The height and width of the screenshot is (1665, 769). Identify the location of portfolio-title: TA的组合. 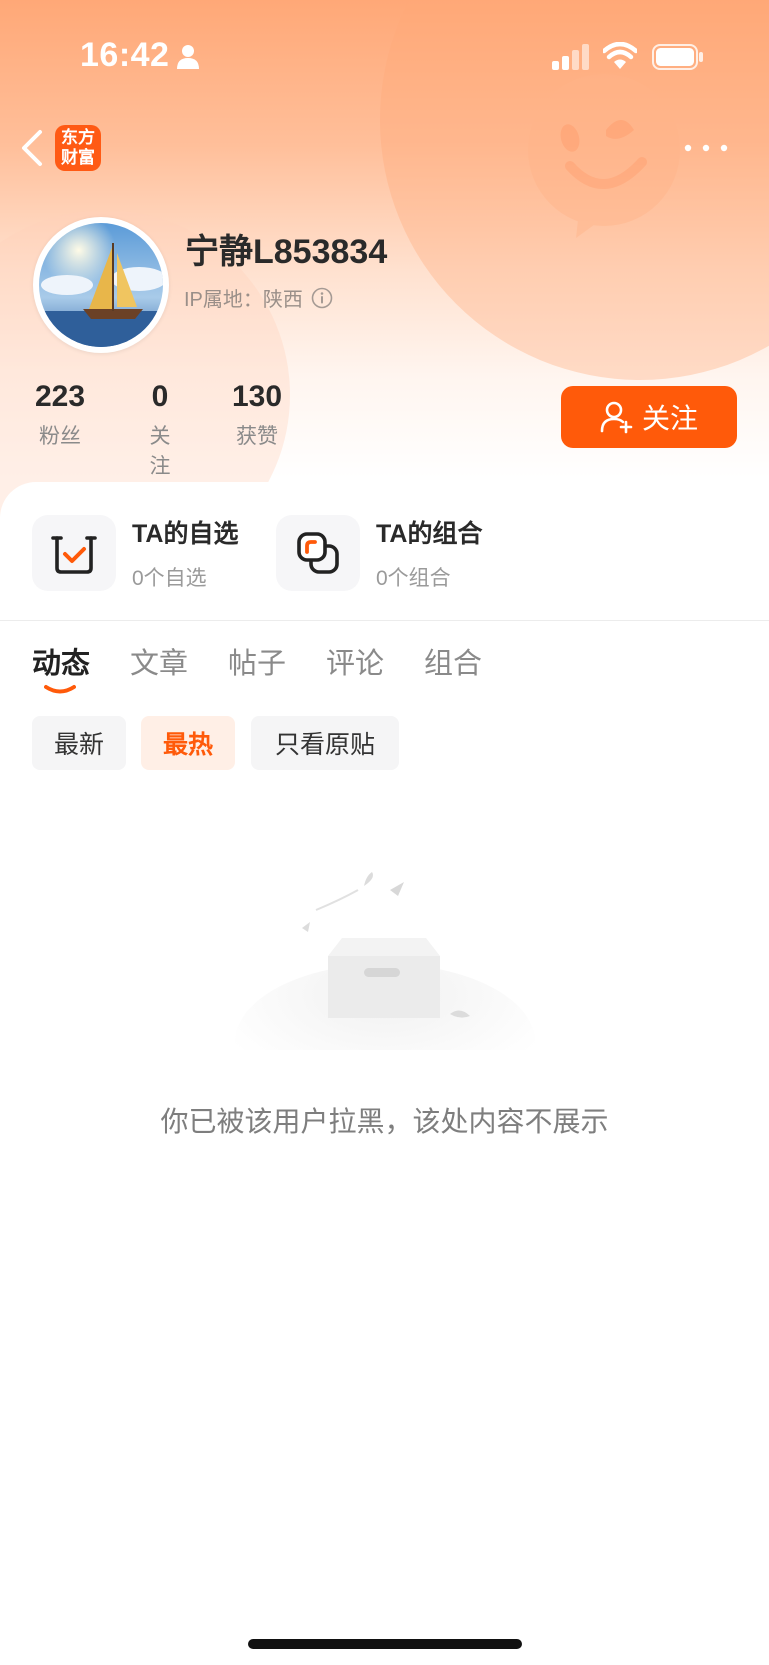
(429, 534).